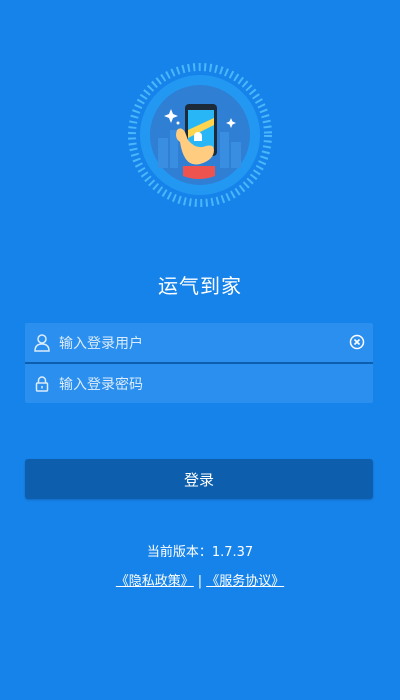 This screenshot has height=700, width=400. What do you see at coordinates (42, 384) in the screenshot?
I see `lock-icon` at bounding box center [42, 384].